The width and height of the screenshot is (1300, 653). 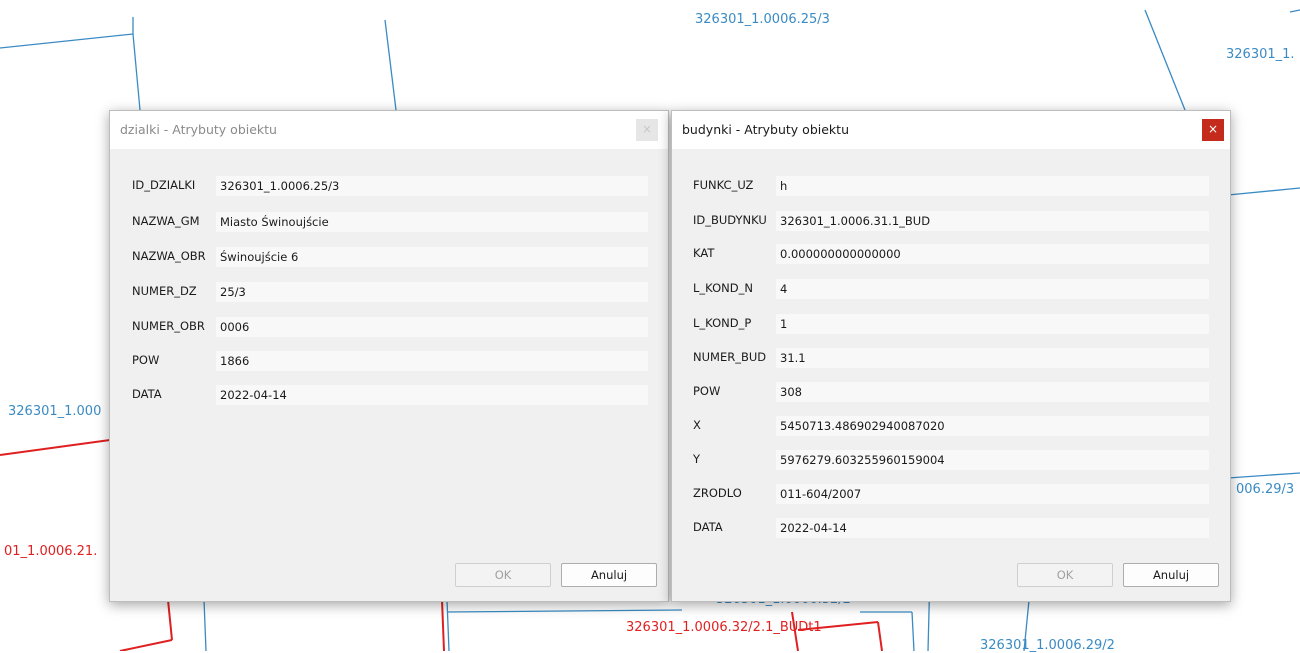 What do you see at coordinates (1265, 489) in the screenshot?
I see `parcel-label: 006.29/3` at bounding box center [1265, 489].